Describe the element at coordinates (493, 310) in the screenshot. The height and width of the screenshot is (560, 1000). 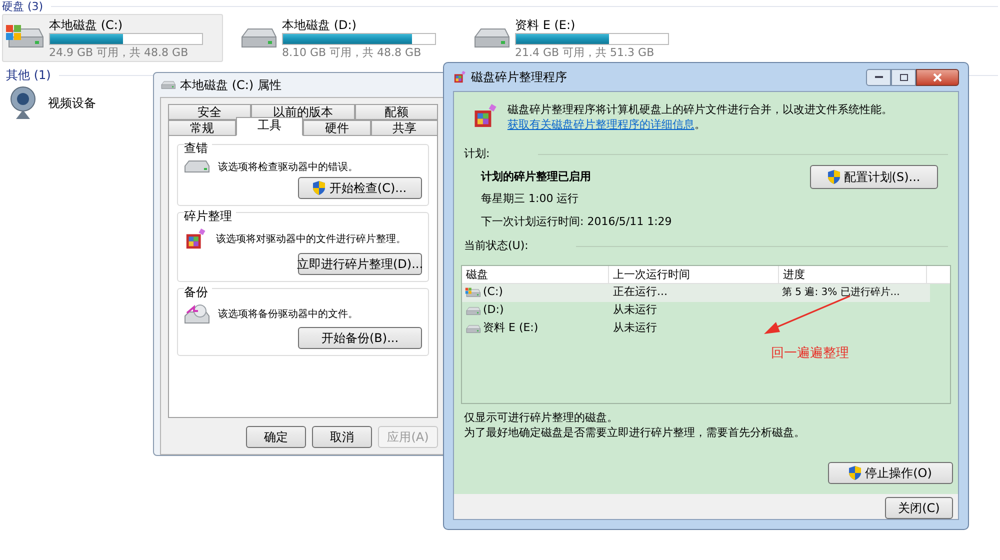
I see `table-cell-text: (D:)` at that location.